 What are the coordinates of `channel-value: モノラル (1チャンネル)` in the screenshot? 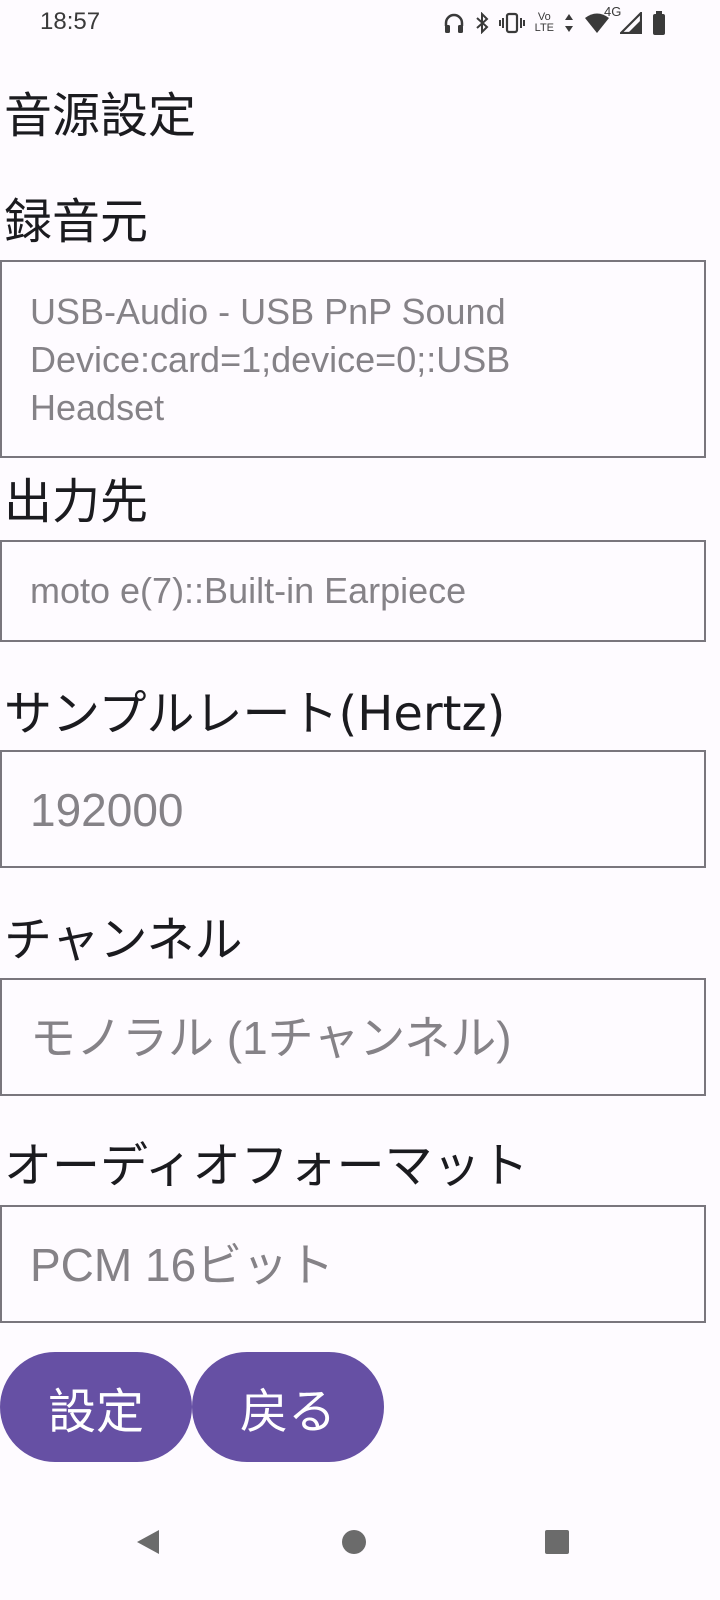 It's located at (271, 1038).